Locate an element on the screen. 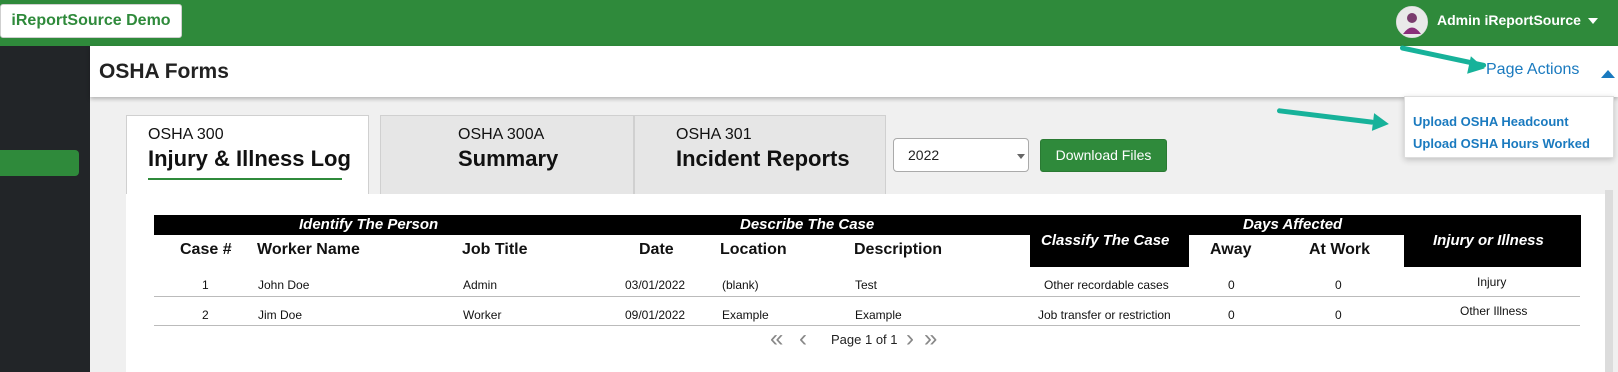  sidebar is located at coordinates (45, 209).